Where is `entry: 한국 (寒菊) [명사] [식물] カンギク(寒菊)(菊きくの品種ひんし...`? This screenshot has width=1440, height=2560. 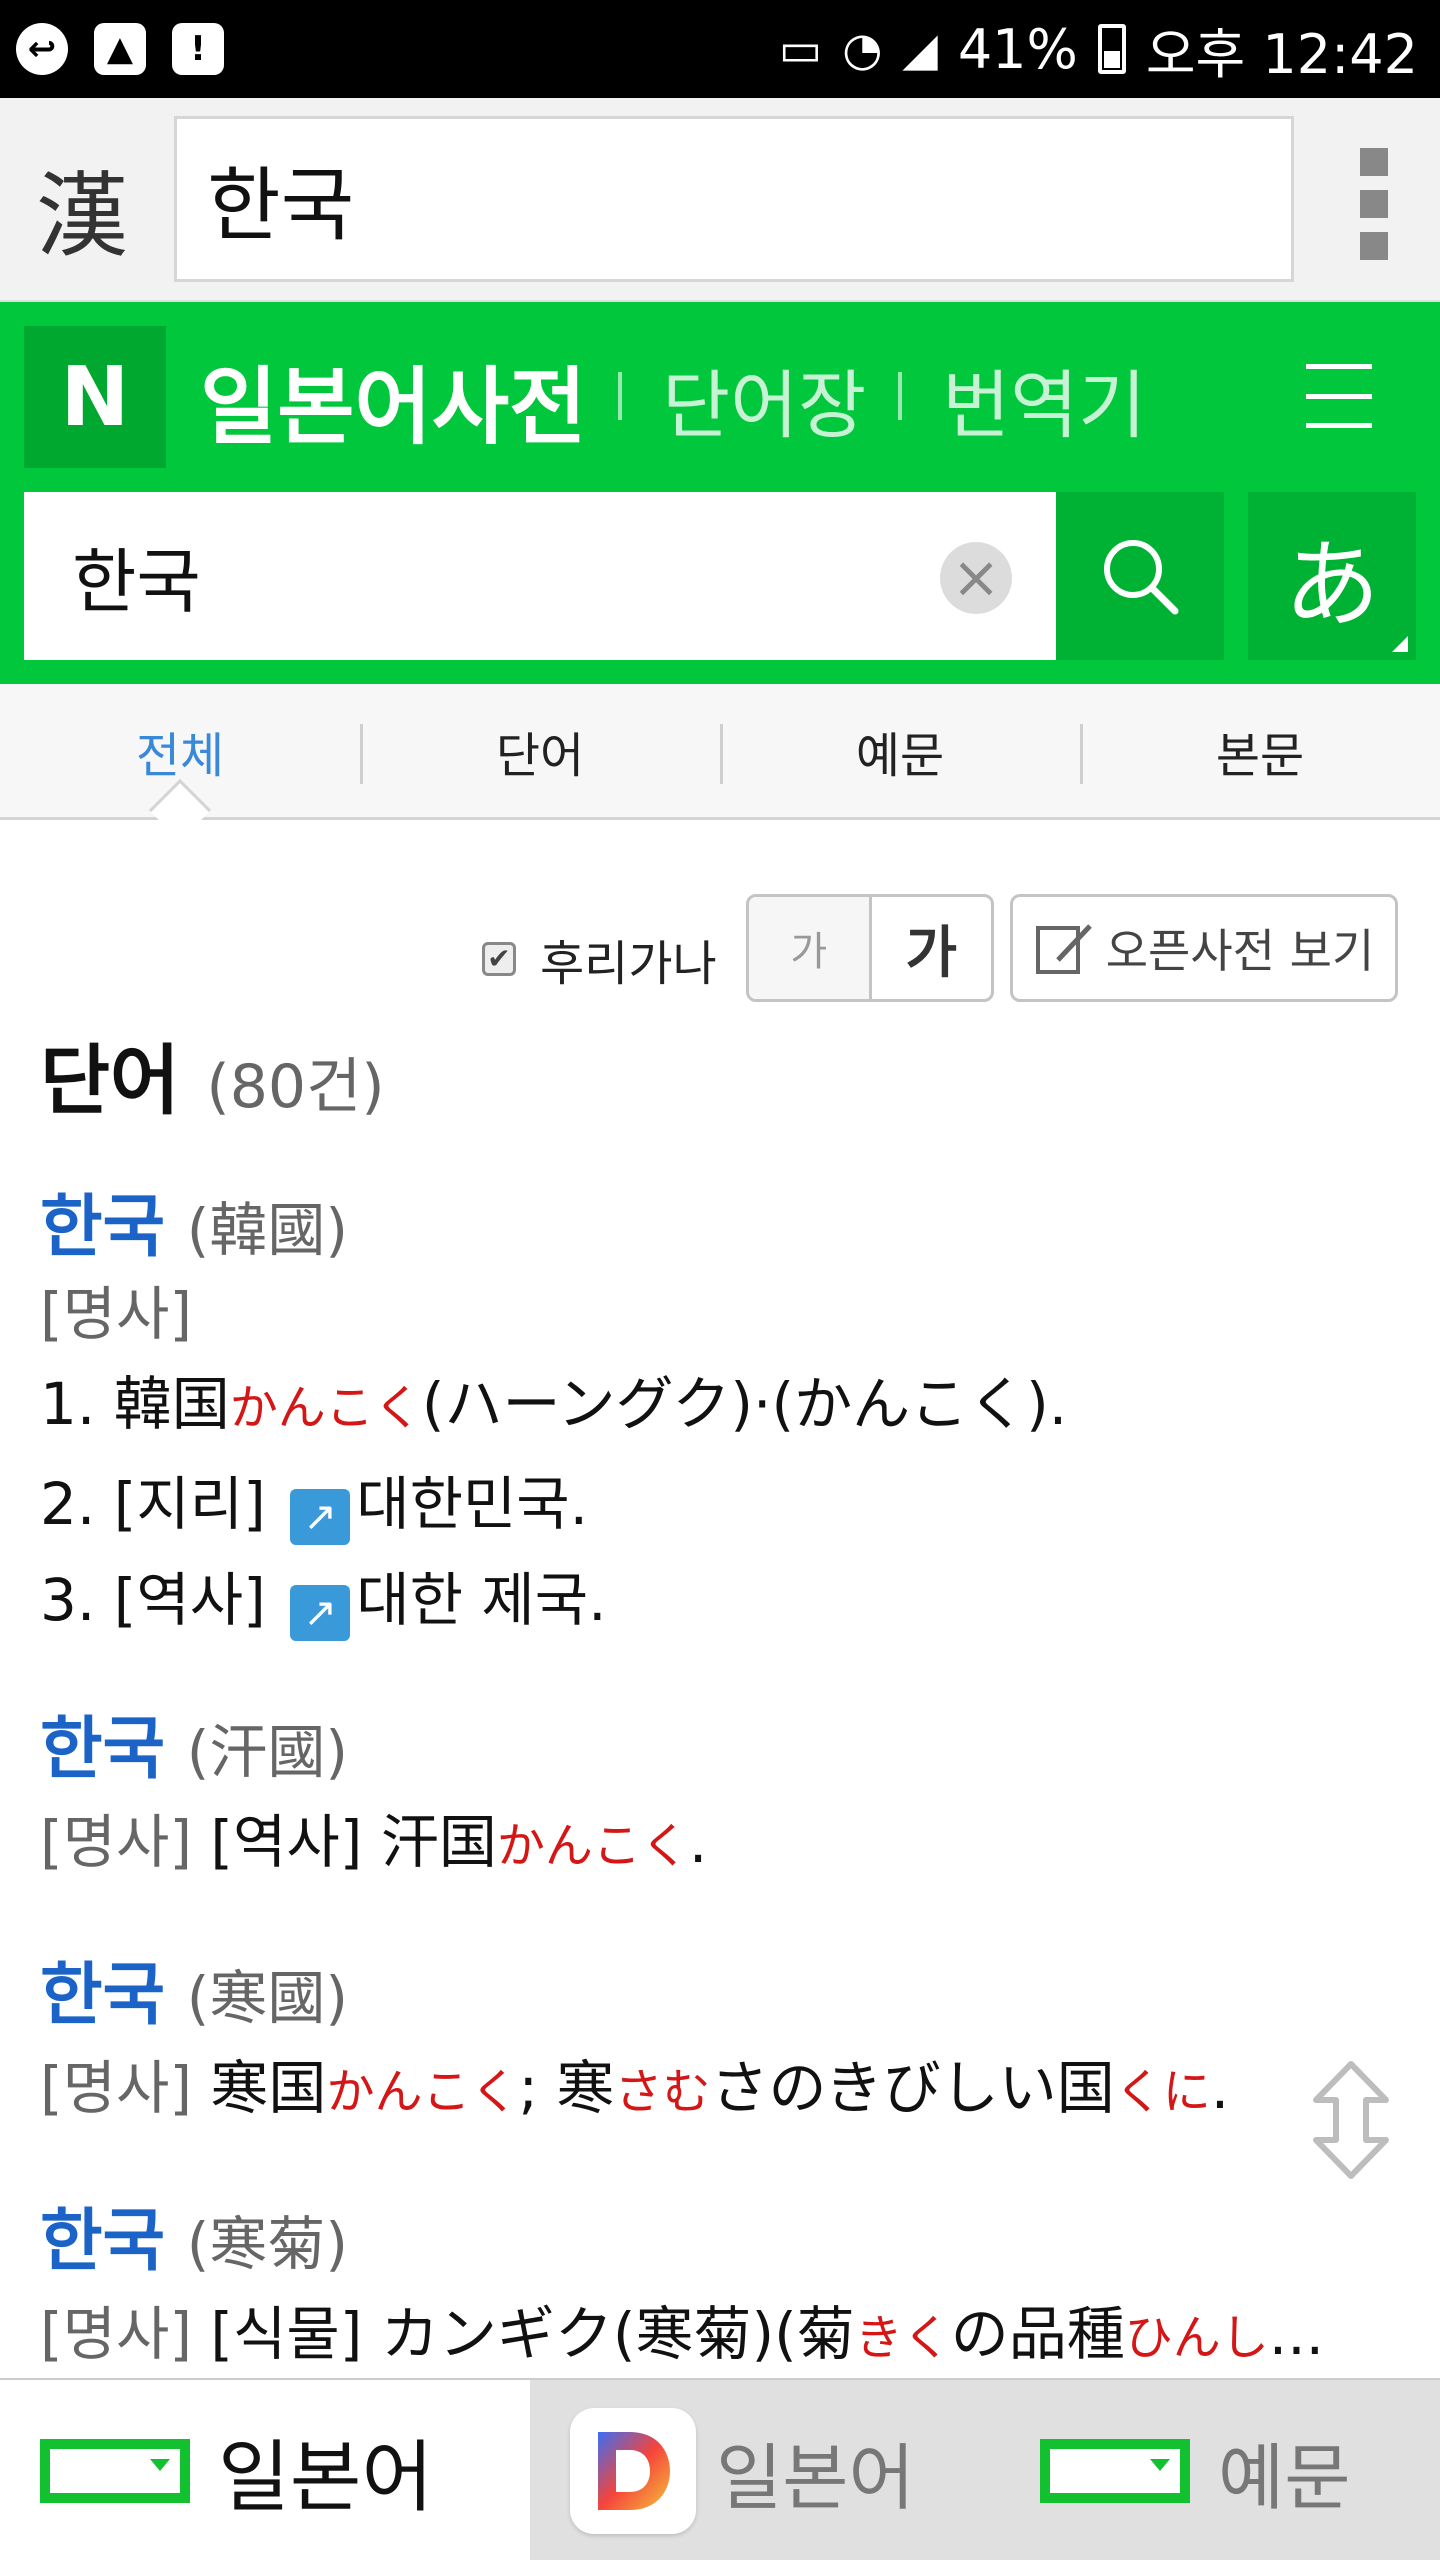
entry: 한국 (寒菊) [명사] [식물] カンギク(寒菊)(菊きくの品種ひんし... is located at coordinates (720, 2293).